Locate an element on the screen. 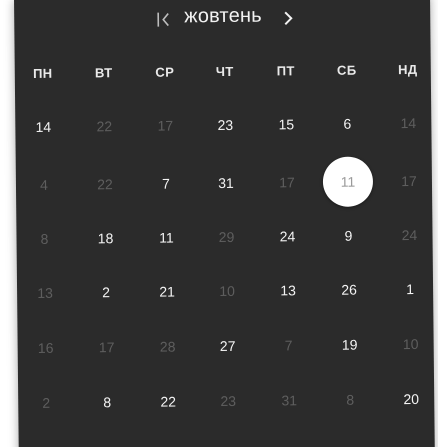 This screenshot has height=447, width=438. day-cell: 9 is located at coordinates (348, 235).